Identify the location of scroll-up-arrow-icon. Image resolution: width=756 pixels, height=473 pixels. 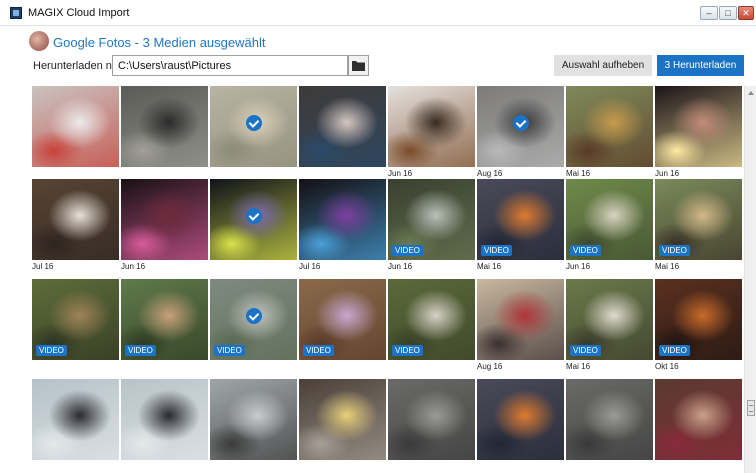
(751, 93).